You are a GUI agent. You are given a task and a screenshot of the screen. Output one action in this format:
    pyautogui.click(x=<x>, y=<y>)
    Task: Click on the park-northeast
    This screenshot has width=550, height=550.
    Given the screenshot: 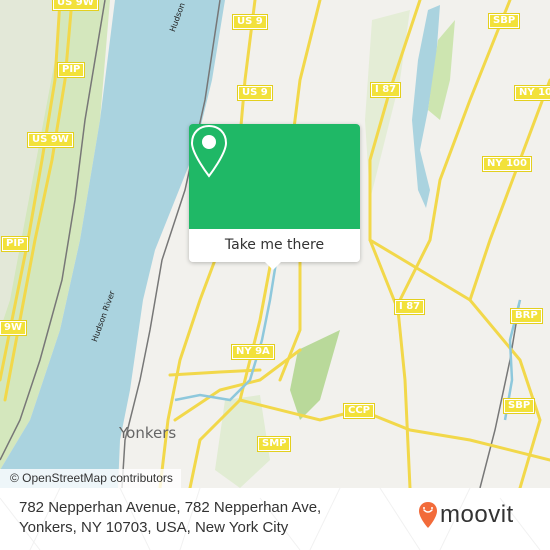 What is the action you would take?
    pyautogui.click(x=387, y=105)
    